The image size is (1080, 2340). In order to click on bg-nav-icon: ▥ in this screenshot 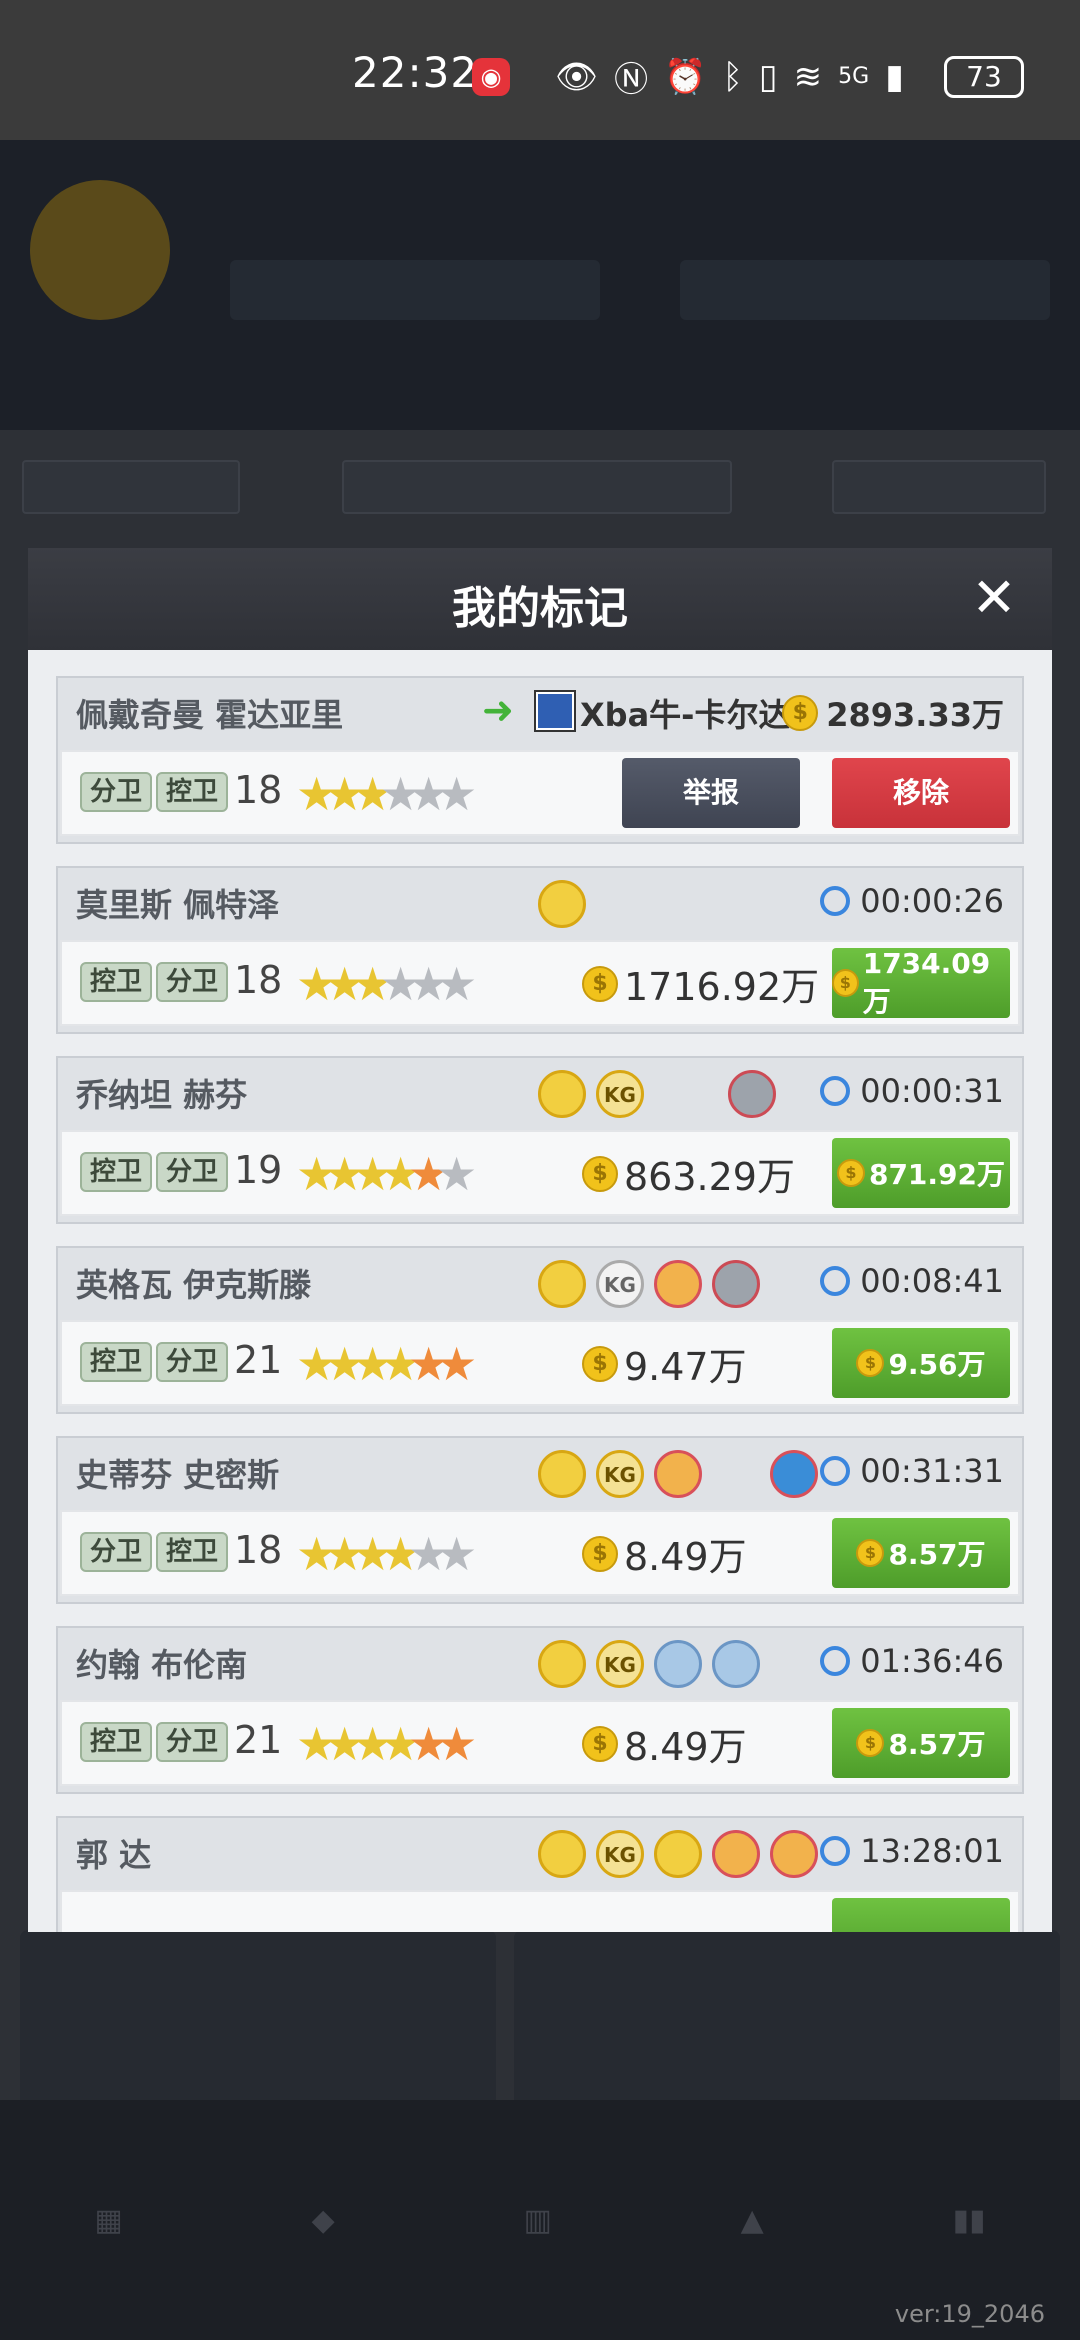, I will do `click(537, 2220)`.